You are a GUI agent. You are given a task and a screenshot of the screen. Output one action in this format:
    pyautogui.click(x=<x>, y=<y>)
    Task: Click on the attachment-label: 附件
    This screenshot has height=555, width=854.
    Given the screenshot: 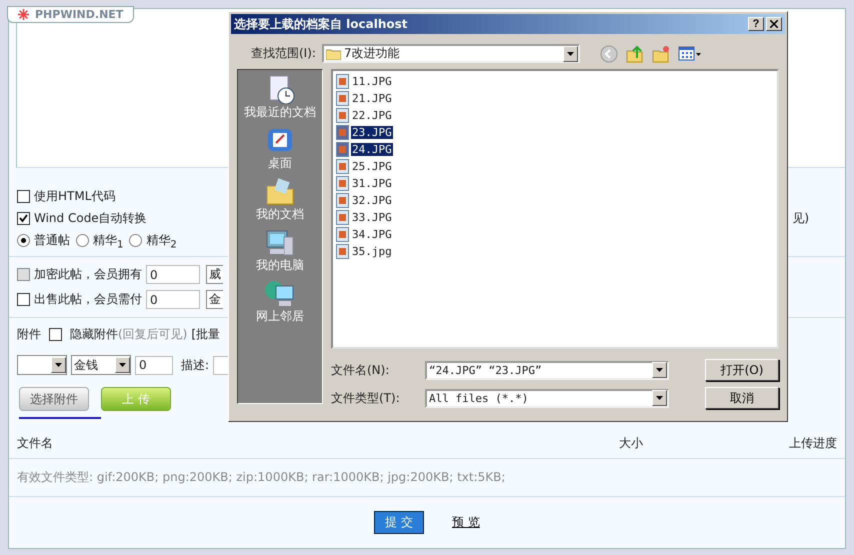 What is the action you would take?
    pyautogui.click(x=29, y=334)
    